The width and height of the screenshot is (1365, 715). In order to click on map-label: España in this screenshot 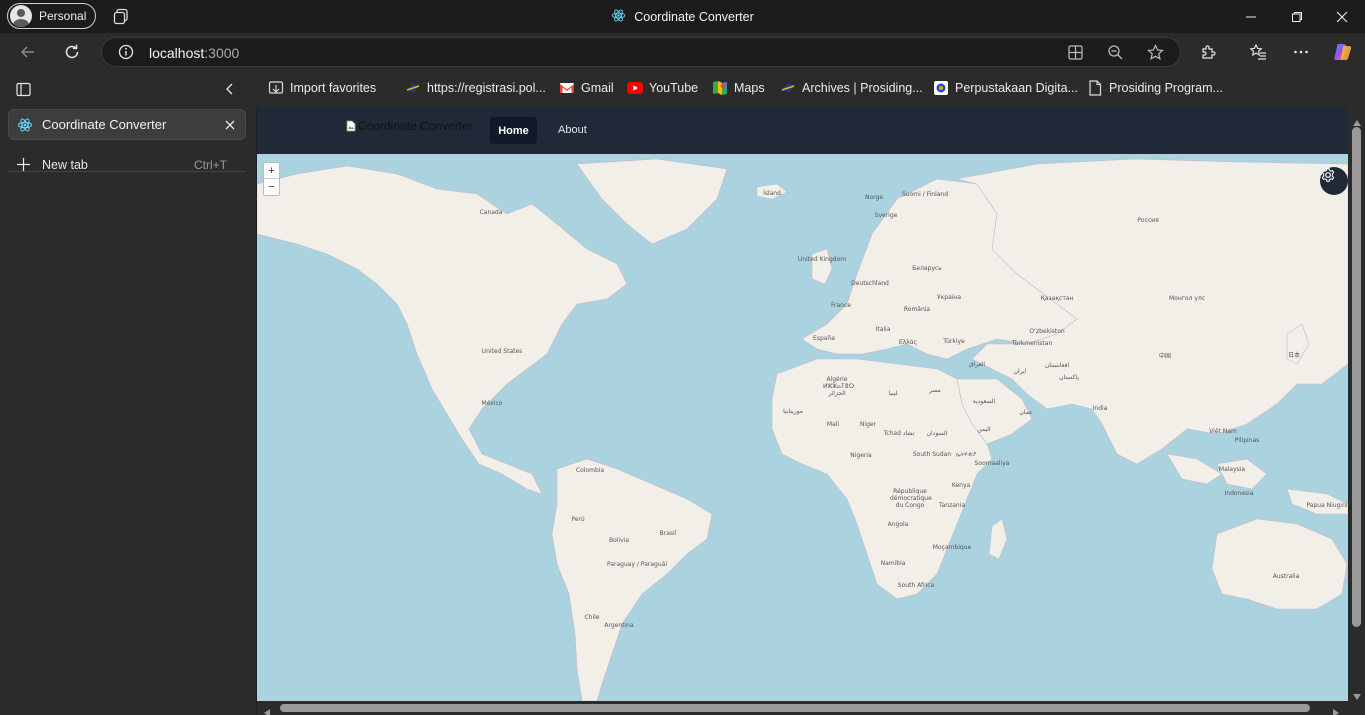, I will do `click(824, 338)`.